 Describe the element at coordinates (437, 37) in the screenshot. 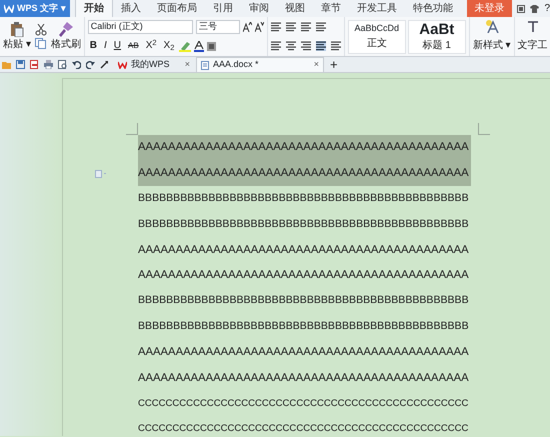

I see `style-swatch: AaBt 标题 1` at that location.